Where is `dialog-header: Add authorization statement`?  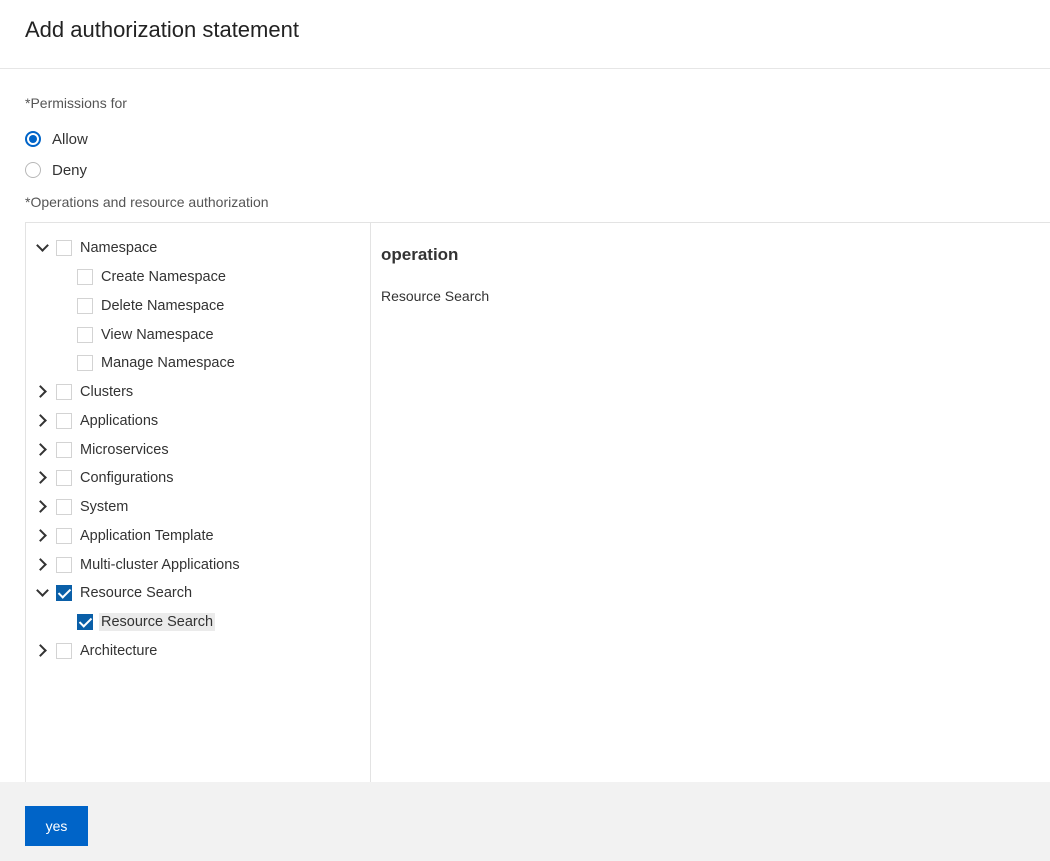
dialog-header: Add authorization statement is located at coordinates (525, 34).